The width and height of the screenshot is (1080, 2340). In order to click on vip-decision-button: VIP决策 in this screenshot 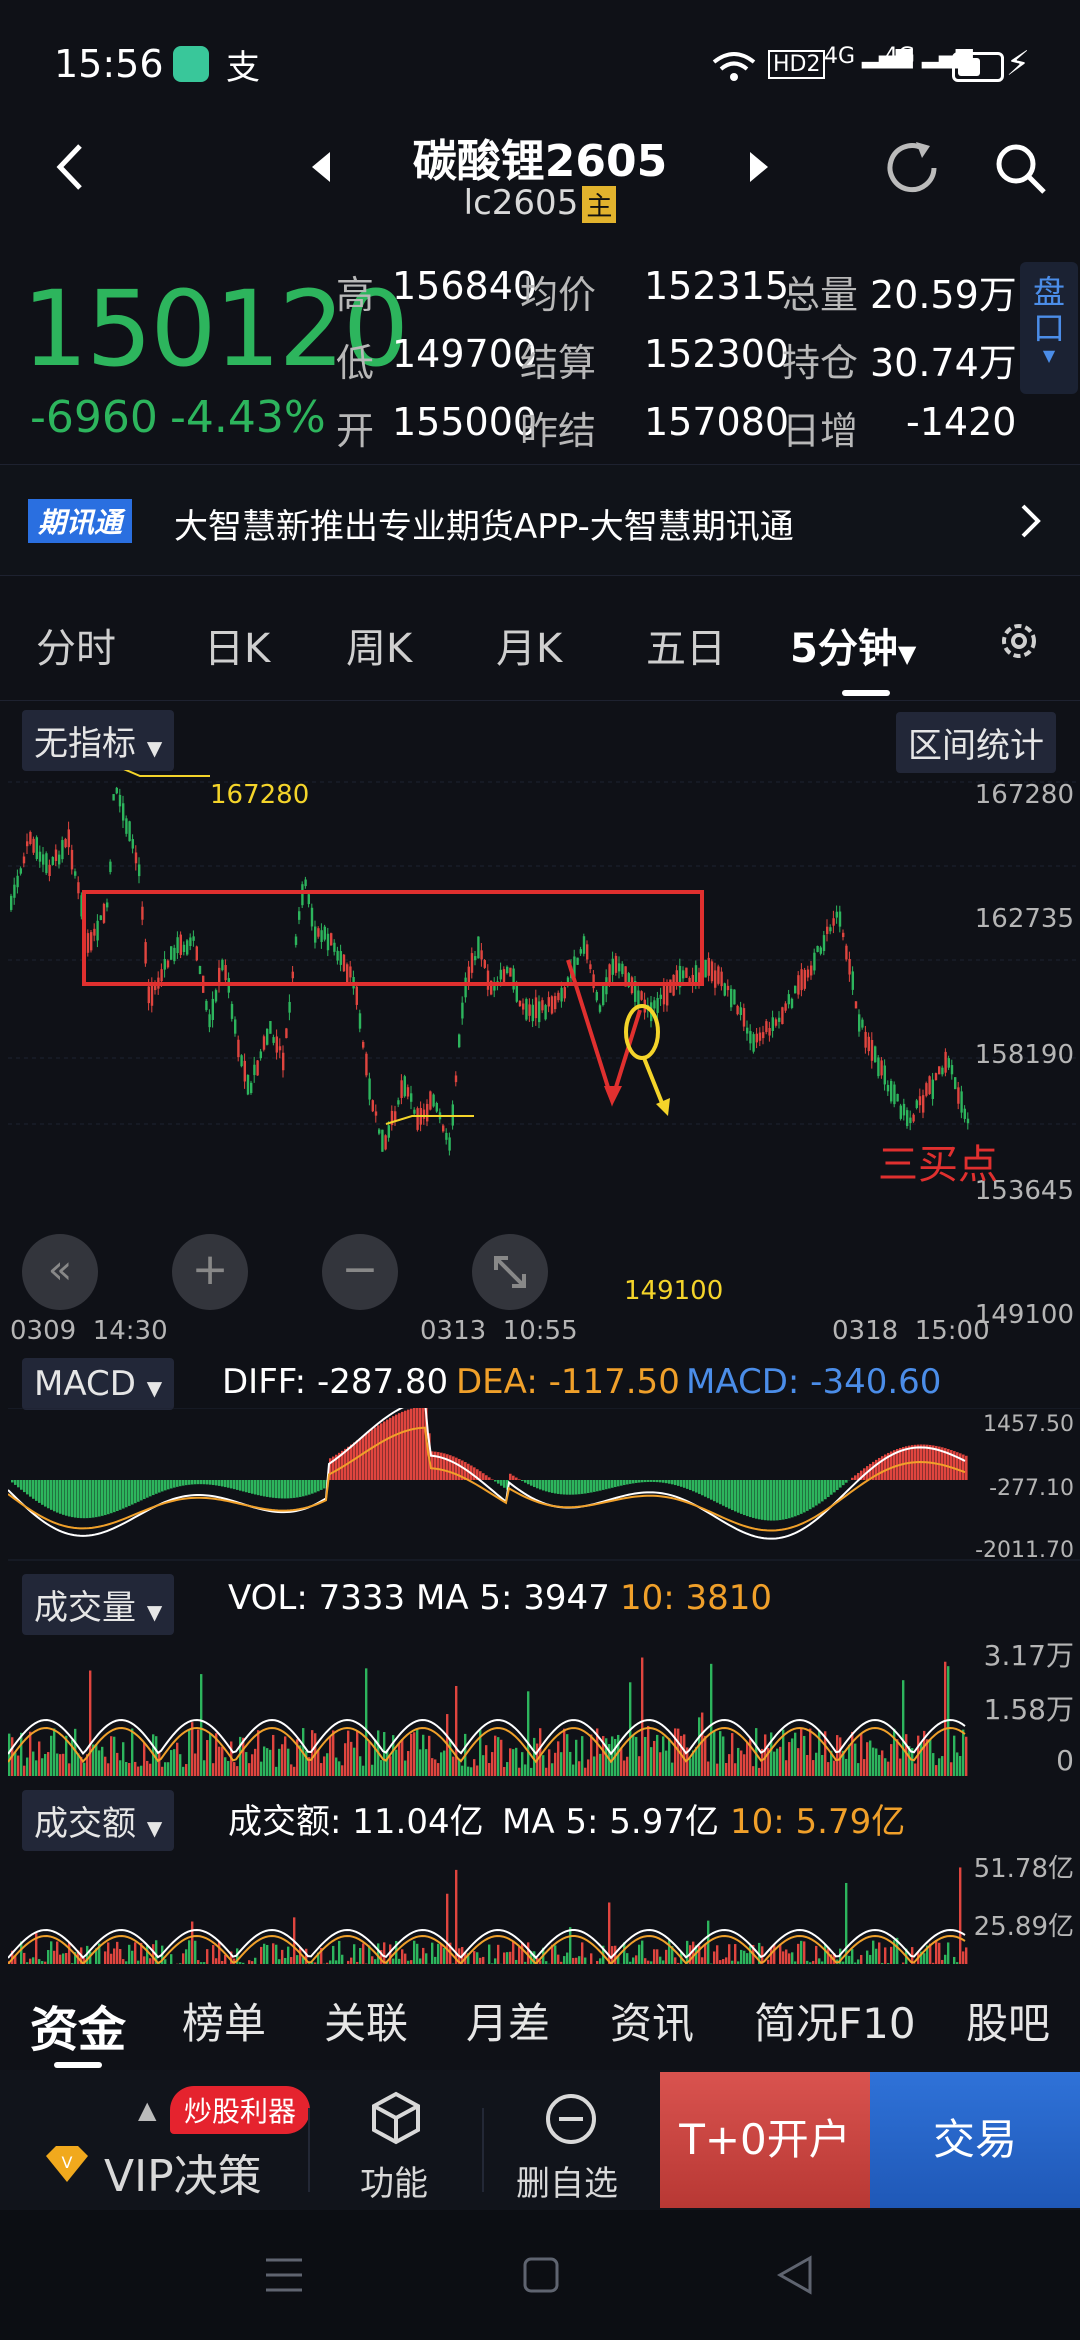, I will do `click(183, 2172)`.